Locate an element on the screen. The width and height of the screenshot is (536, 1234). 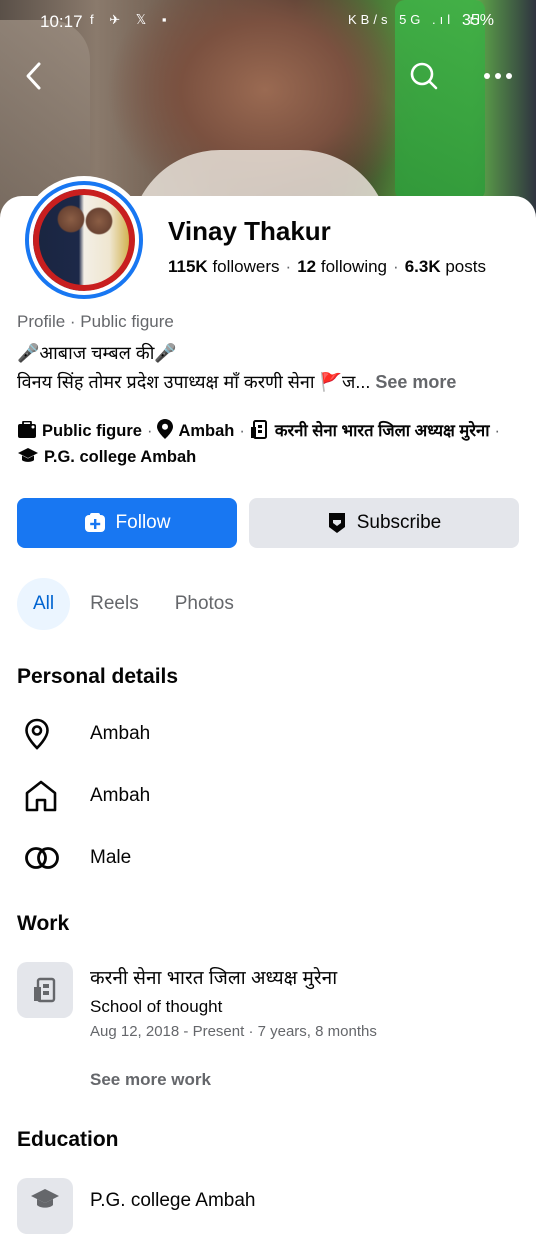
back-arrow-icon is located at coordinates (33, 76).